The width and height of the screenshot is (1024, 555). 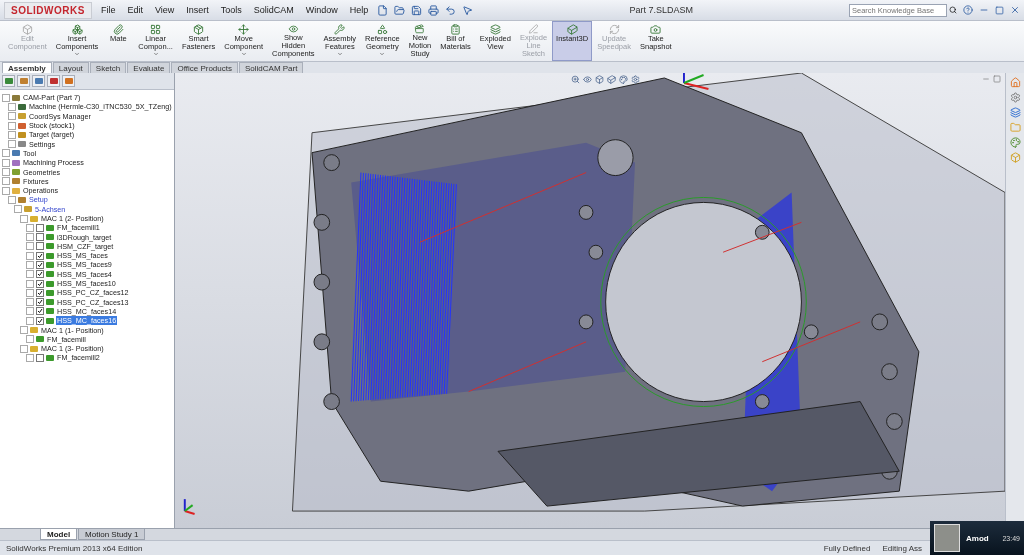 I want to click on camera-icon, so click(x=656, y=29).